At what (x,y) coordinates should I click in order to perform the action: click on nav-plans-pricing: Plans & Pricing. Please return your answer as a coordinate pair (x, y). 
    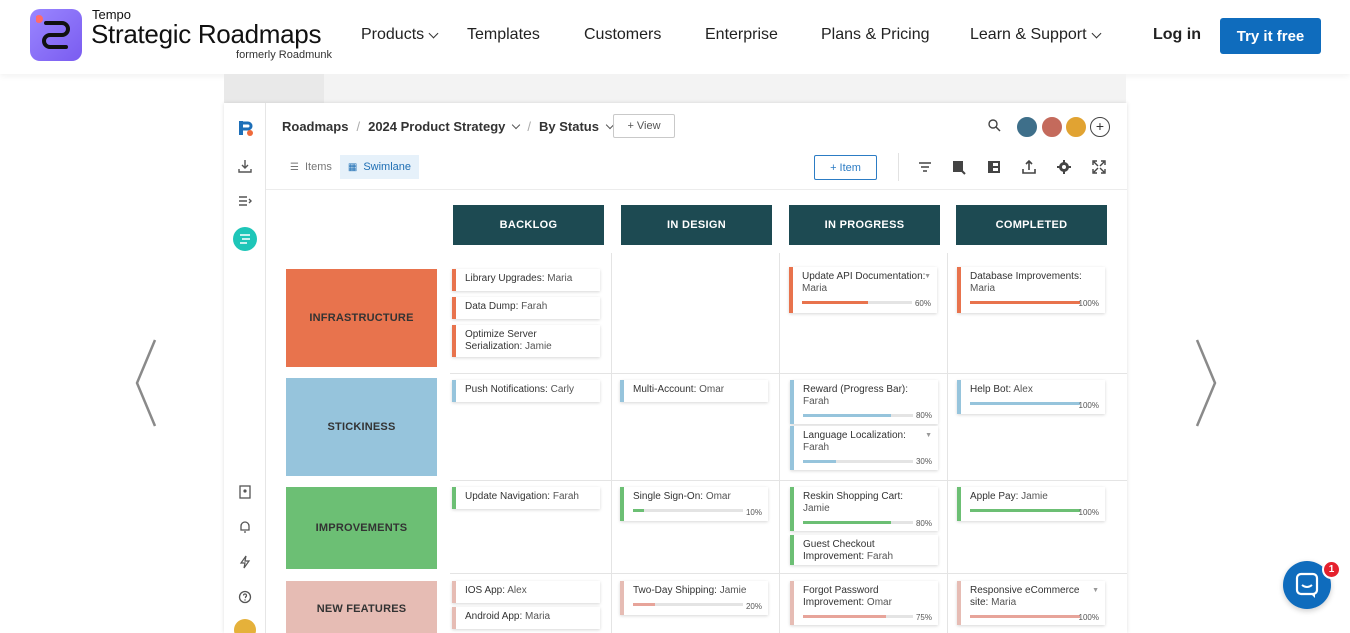
    Looking at the image, I should click on (875, 35).